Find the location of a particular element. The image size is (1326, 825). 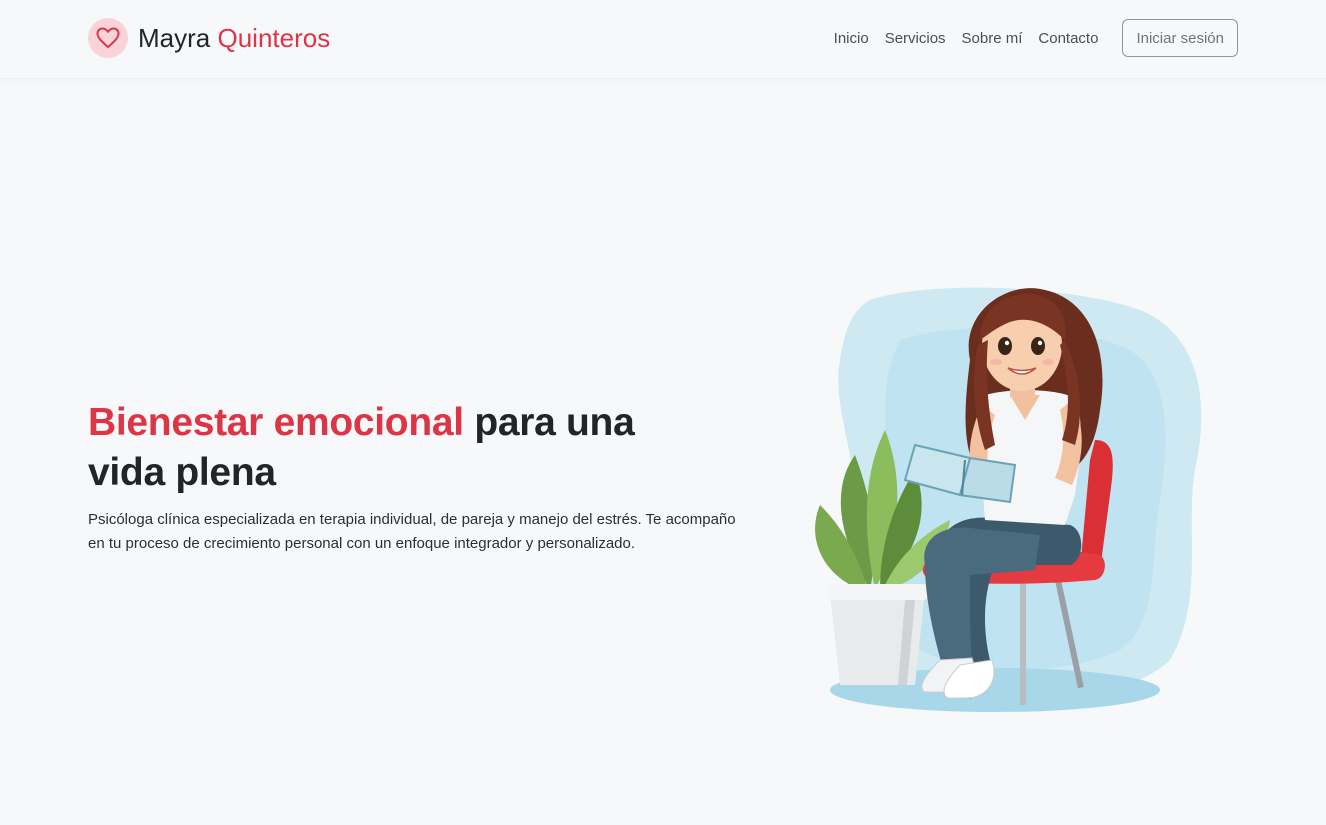

hero-title: Bienestar emocional para una vida plena is located at coordinates (418, 448).